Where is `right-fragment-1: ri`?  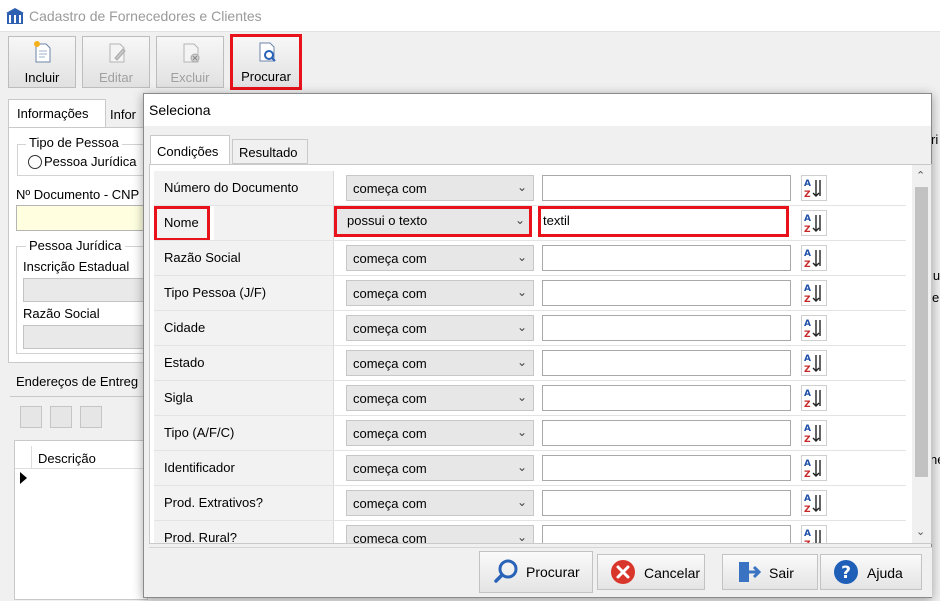 right-fragment-1: ri is located at coordinates (935, 139).